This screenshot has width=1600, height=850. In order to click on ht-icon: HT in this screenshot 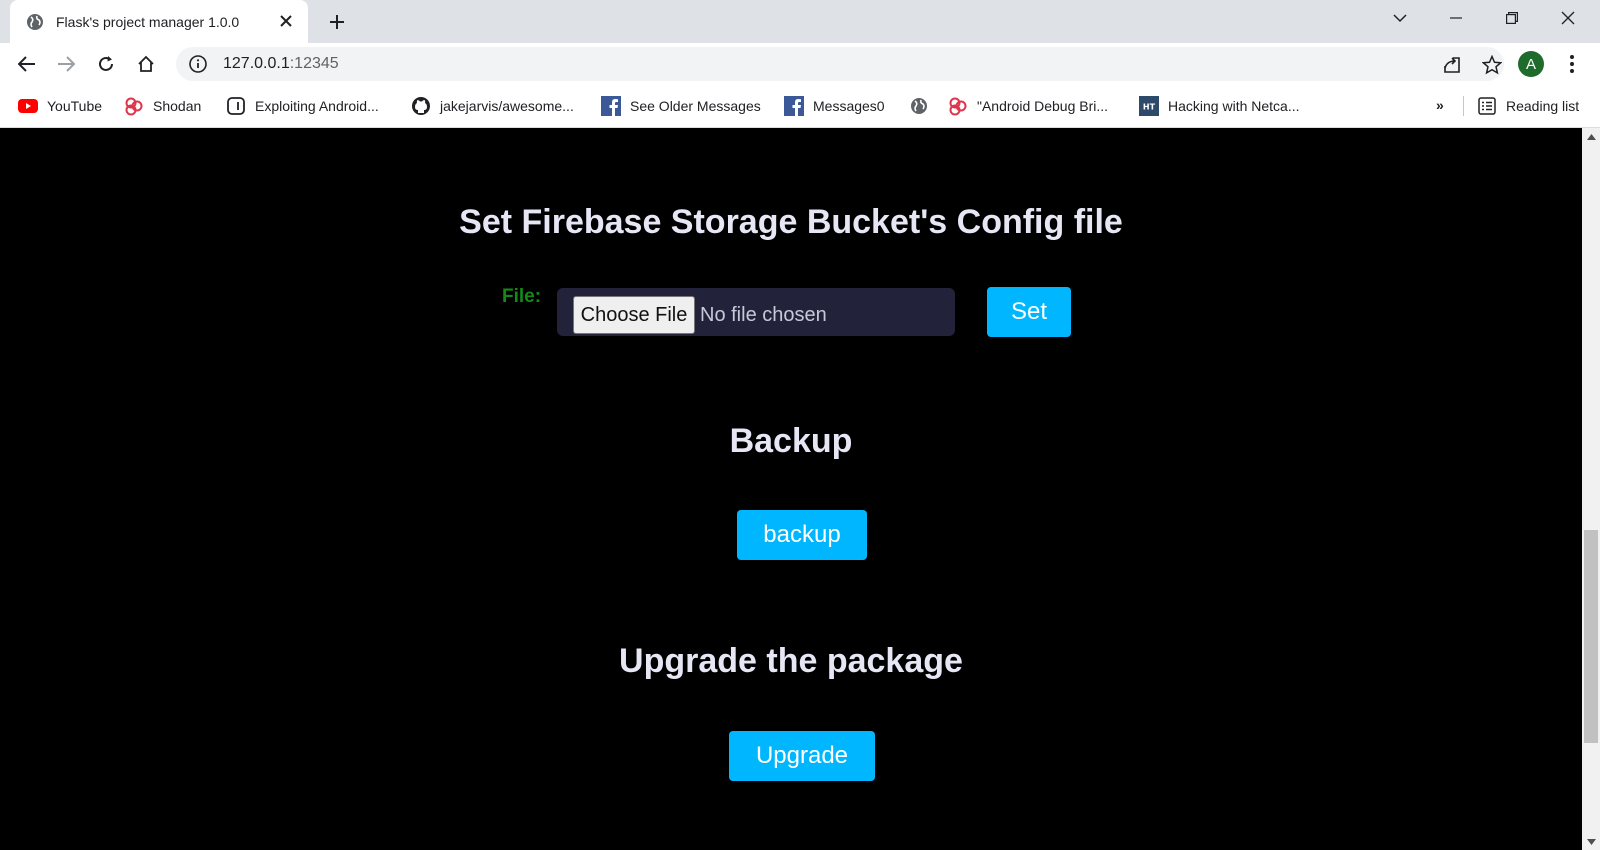, I will do `click(1149, 106)`.